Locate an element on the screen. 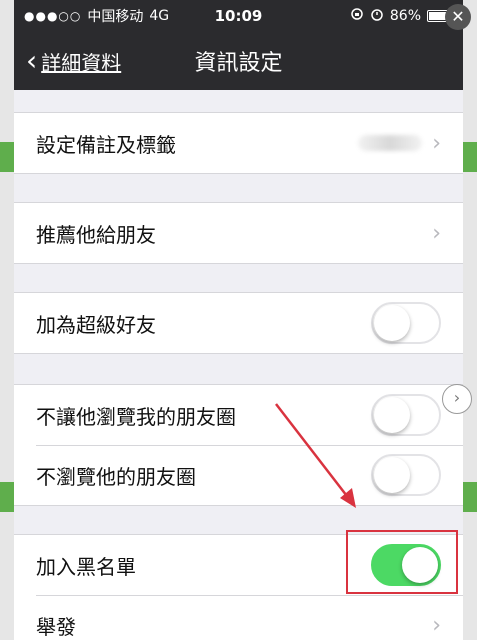 The height and width of the screenshot is (640, 477). next-arrow-icon: › is located at coordinates (457, 399).